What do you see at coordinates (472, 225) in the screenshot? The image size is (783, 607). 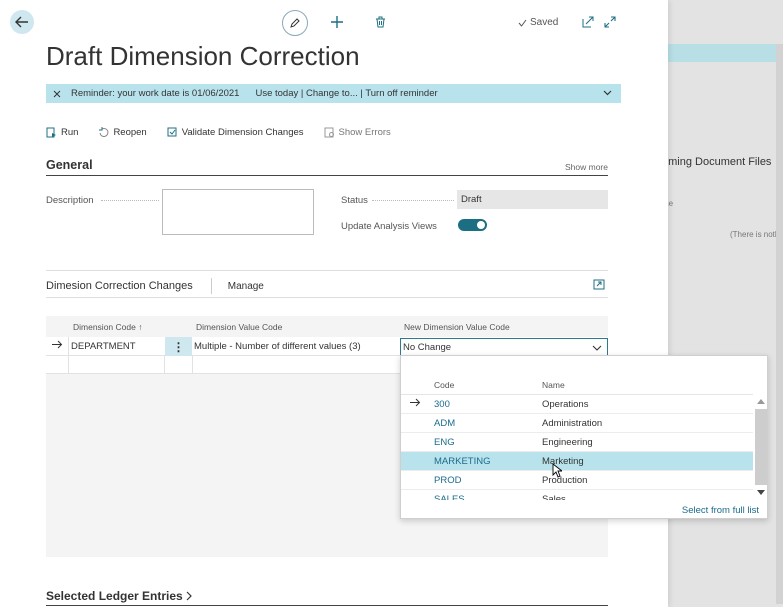 I see `update-analysis-views-toggle` at bounding box center [472, 225].